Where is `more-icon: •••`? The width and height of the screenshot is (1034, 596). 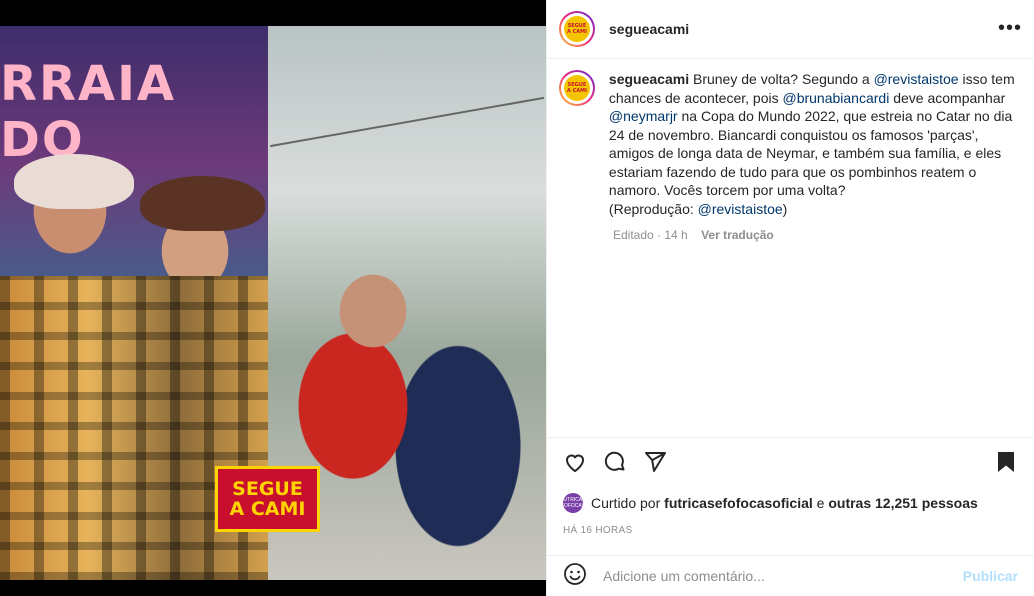 more-icon: ••• is located at coordinates (1010, 28).